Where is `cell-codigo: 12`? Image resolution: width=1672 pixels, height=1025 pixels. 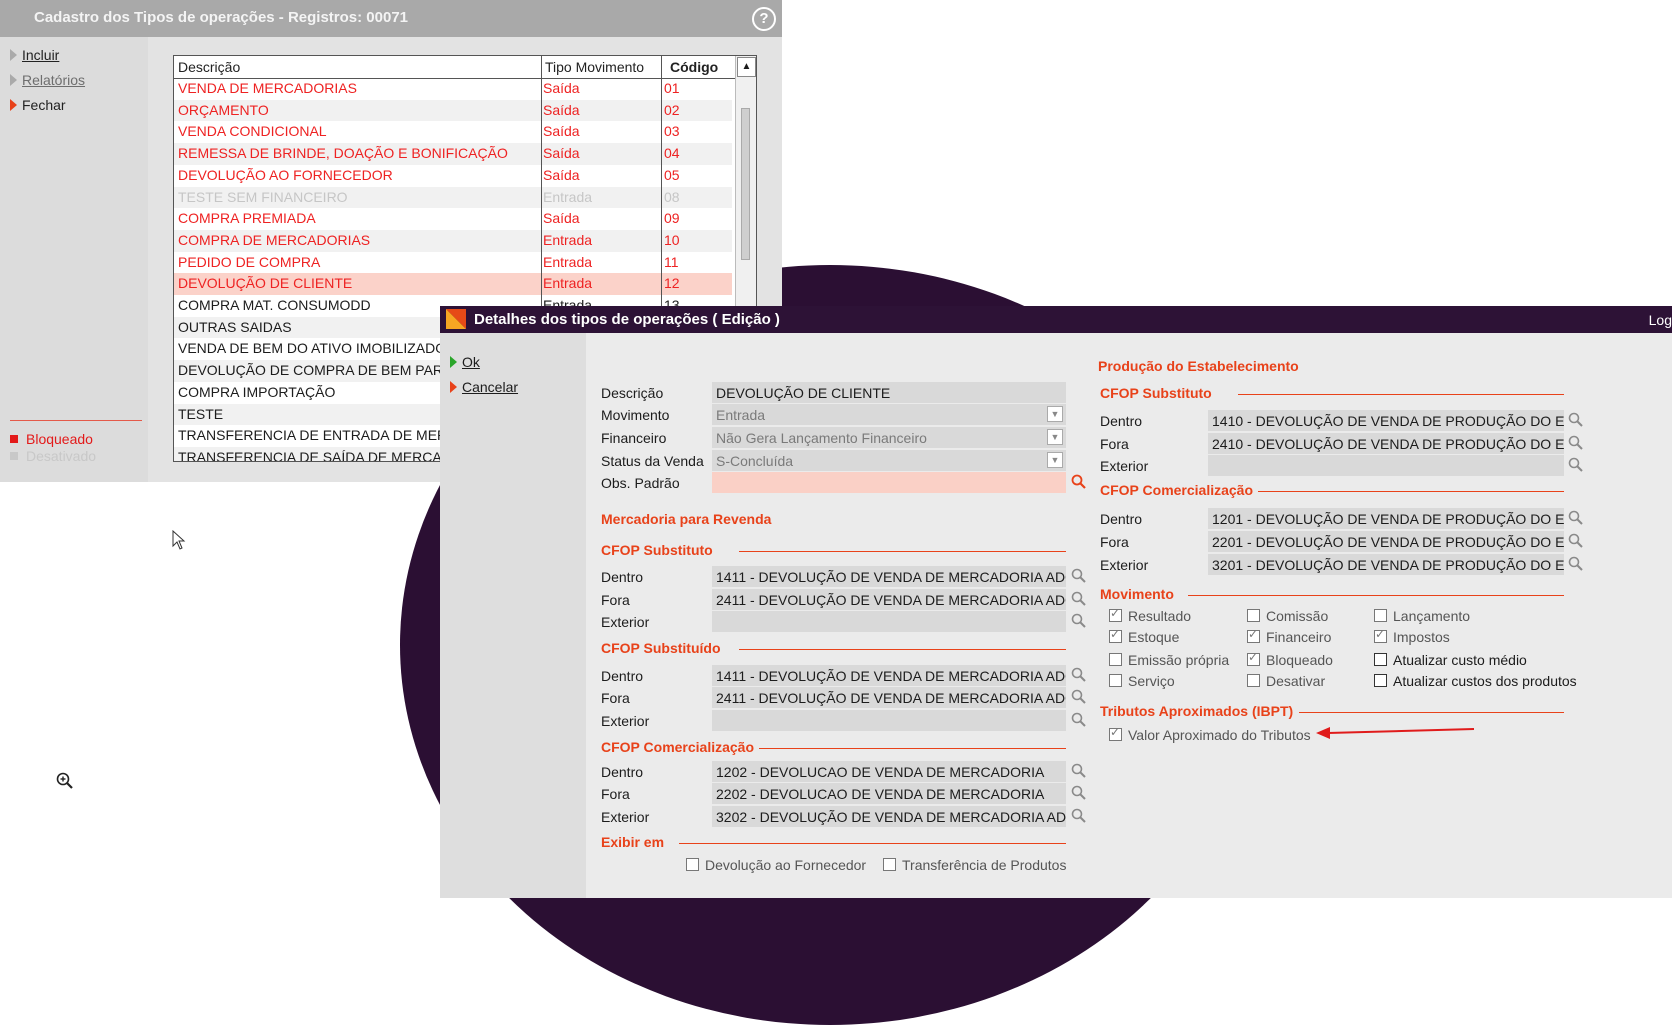
cell-codigo: 12 is located at coordinates (672, 283).